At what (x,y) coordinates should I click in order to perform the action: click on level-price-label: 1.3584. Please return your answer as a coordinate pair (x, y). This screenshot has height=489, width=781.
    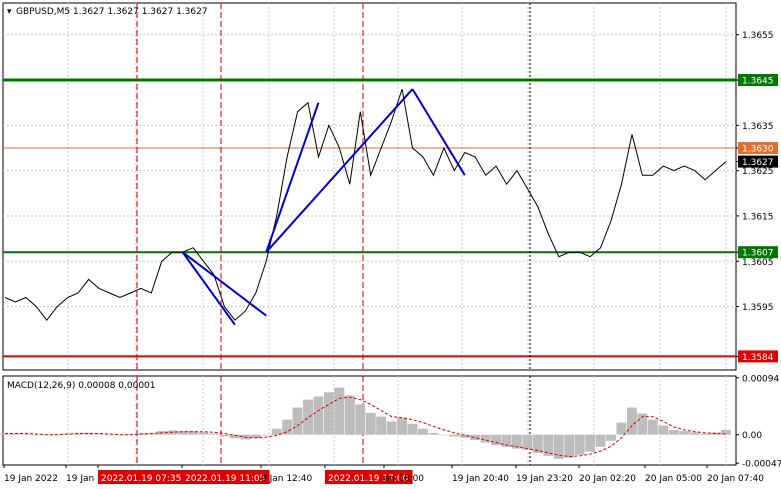
    Looking at the image, I should click on (758, 358).